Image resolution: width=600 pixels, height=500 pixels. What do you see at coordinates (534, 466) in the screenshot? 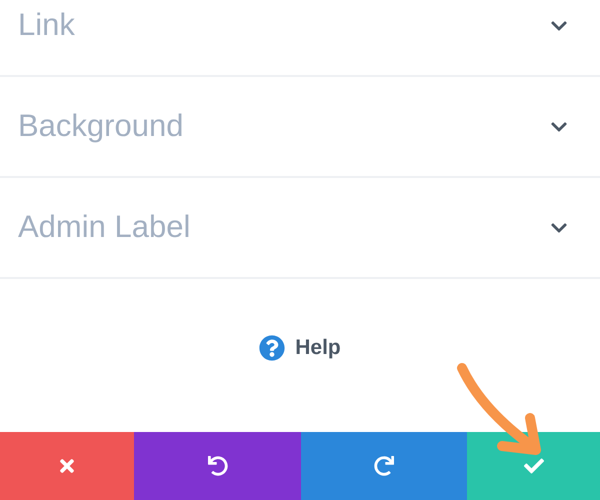
I see `checkmark-icon` at bounding box center [534, 466].